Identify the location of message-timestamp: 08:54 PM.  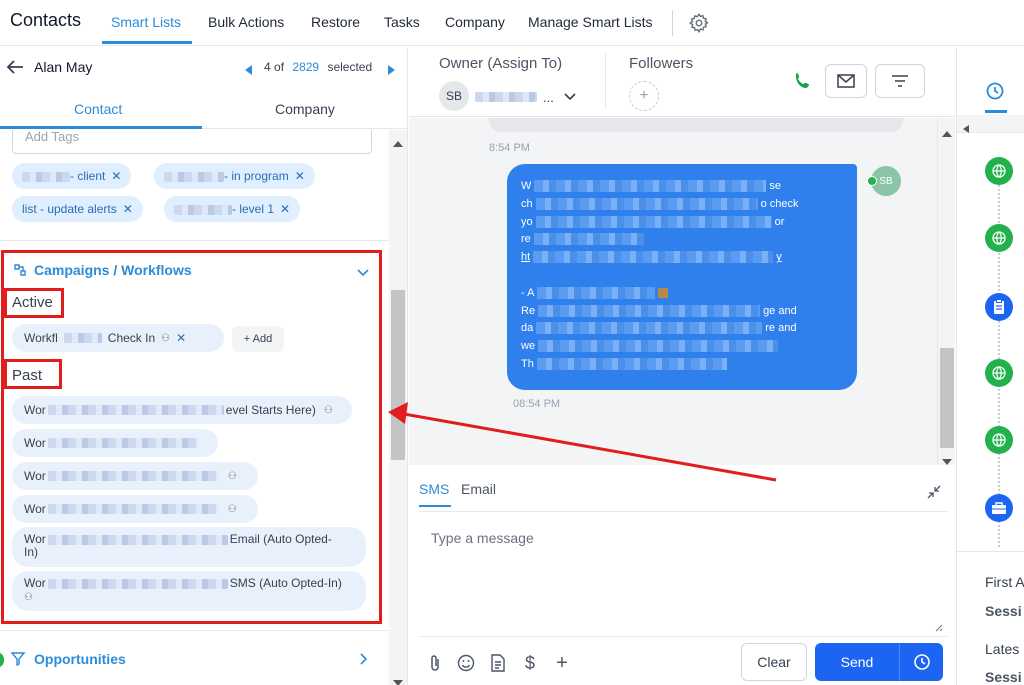
(537, 404).